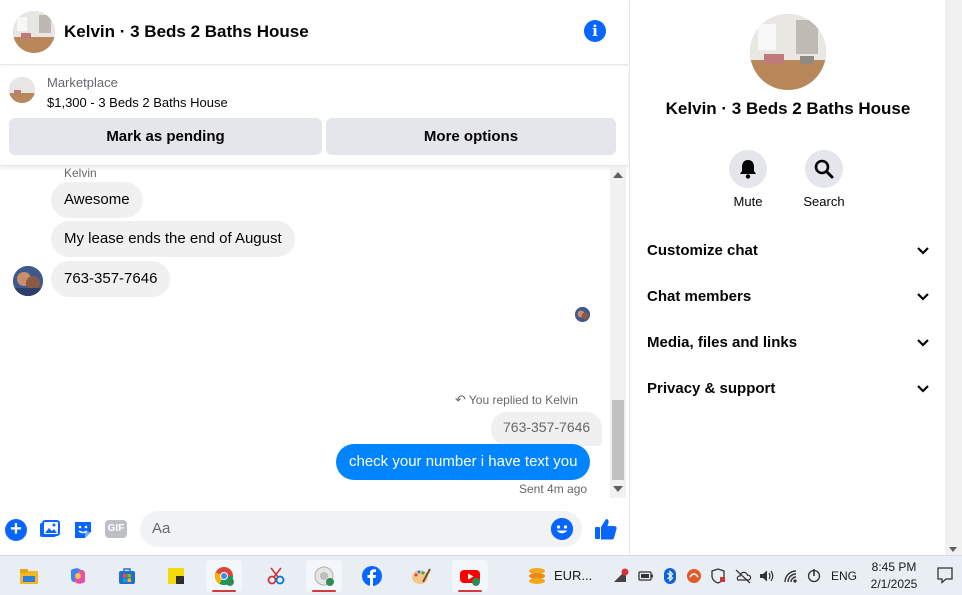 The width and height of the screenshot is (962, 595). What do you see at coordinates (788, 251) in the screenshot?
I see `customize-chat-section: Customize chat` at bounding box center [788, 251].